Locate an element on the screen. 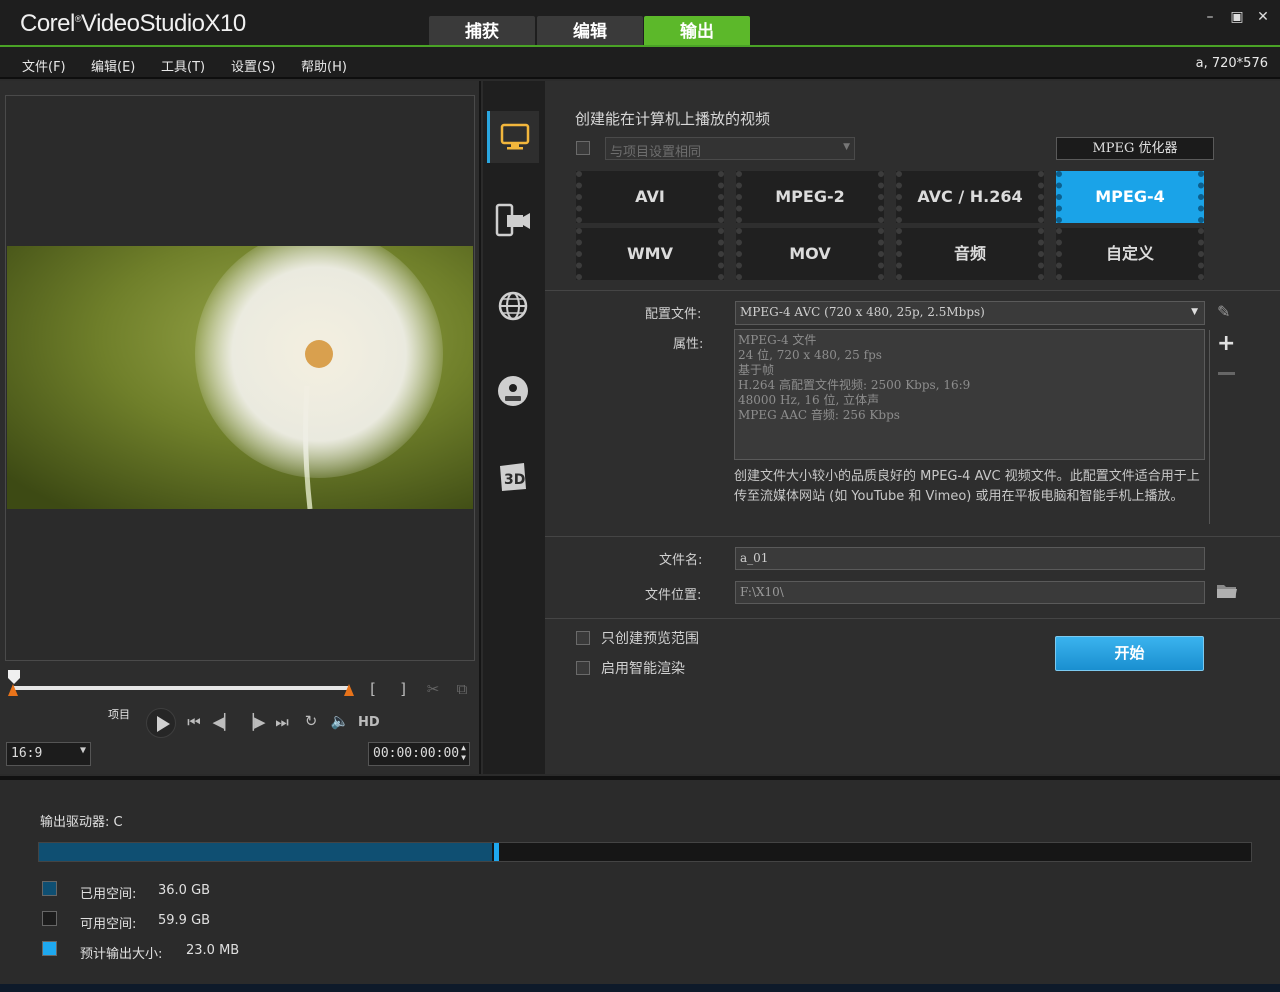 The image size is (1280, 992). drive-output-fill is located at coordinates (496, 852).